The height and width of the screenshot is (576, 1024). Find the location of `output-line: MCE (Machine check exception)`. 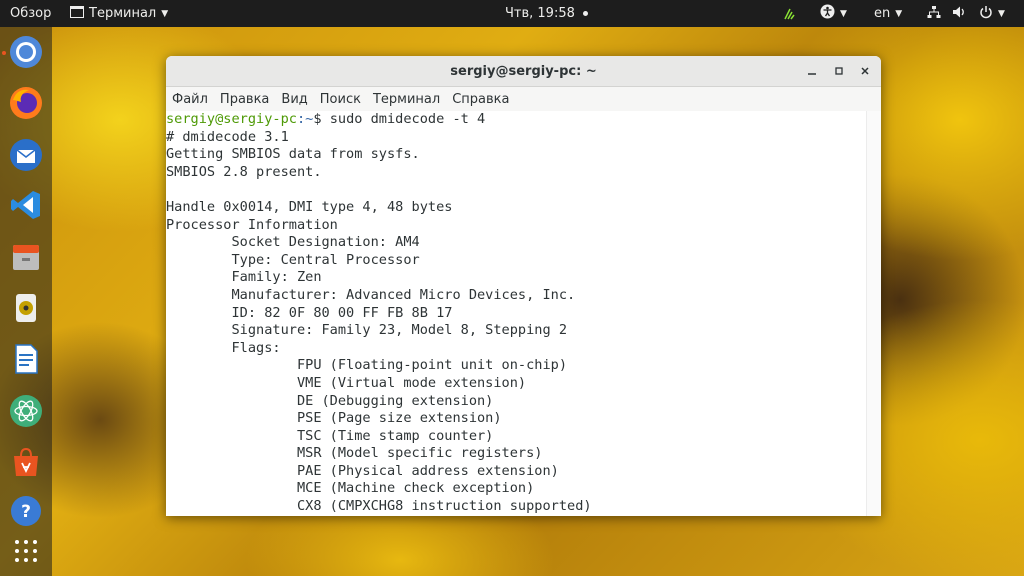

output-line: MCE (Machine check exception) is located at coordinates (350, 488).